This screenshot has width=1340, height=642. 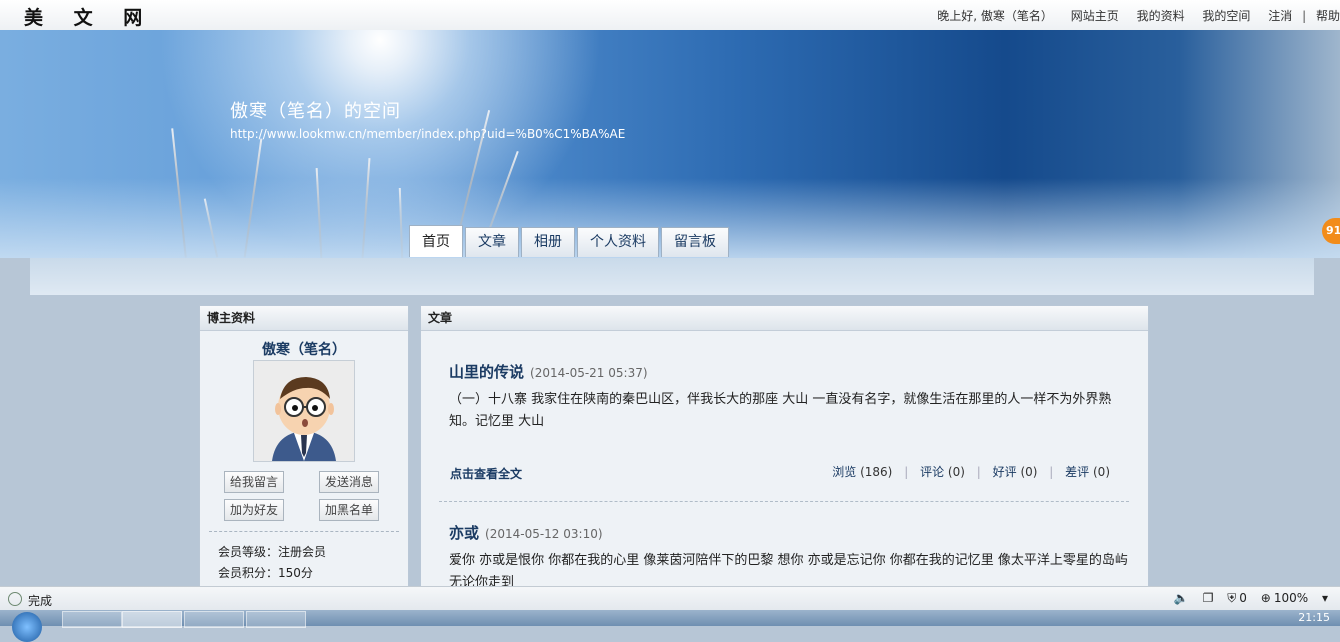 What do you see at coordinates (315, 111) in the screenshot?
I see `space-title: 傲寒（笔名）的空间` at bounding box center [315, 111].